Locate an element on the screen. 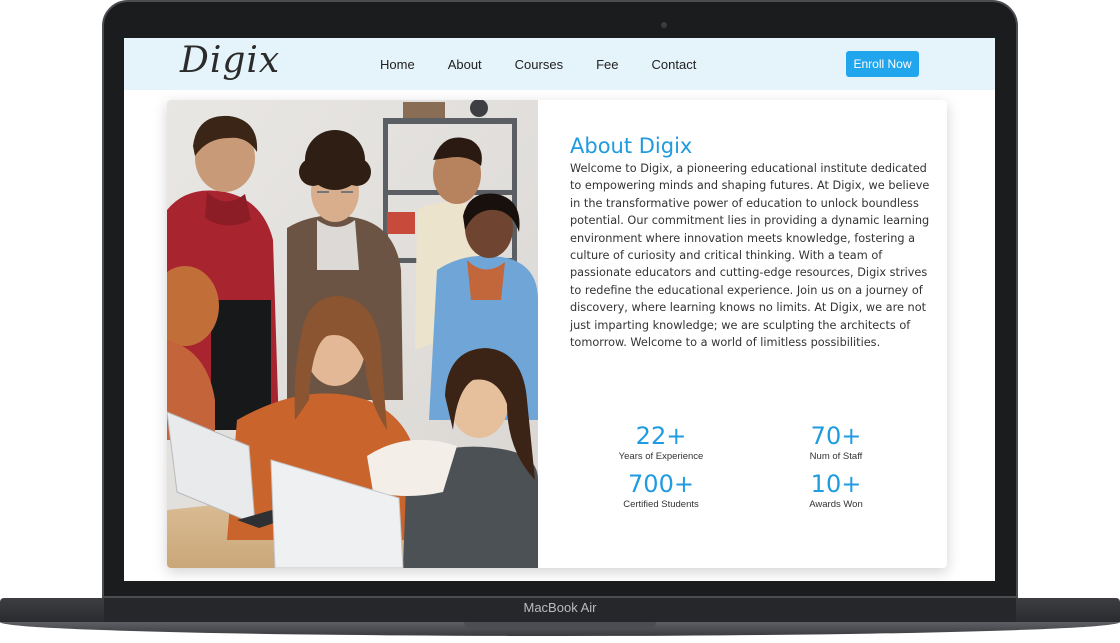  nav-link-about: About is located at coordinates (465, 64).